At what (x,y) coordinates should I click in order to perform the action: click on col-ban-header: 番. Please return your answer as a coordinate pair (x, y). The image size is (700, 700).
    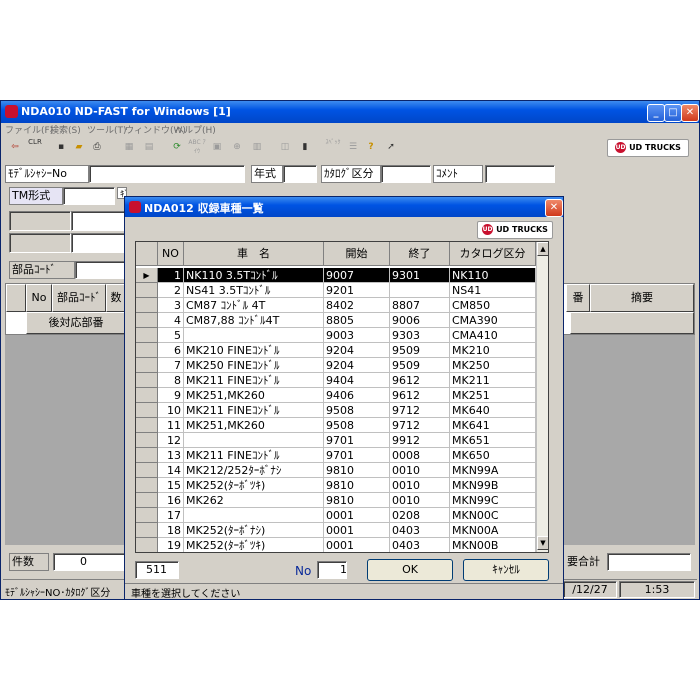
    Looking at the image, I should click on (578, 298).